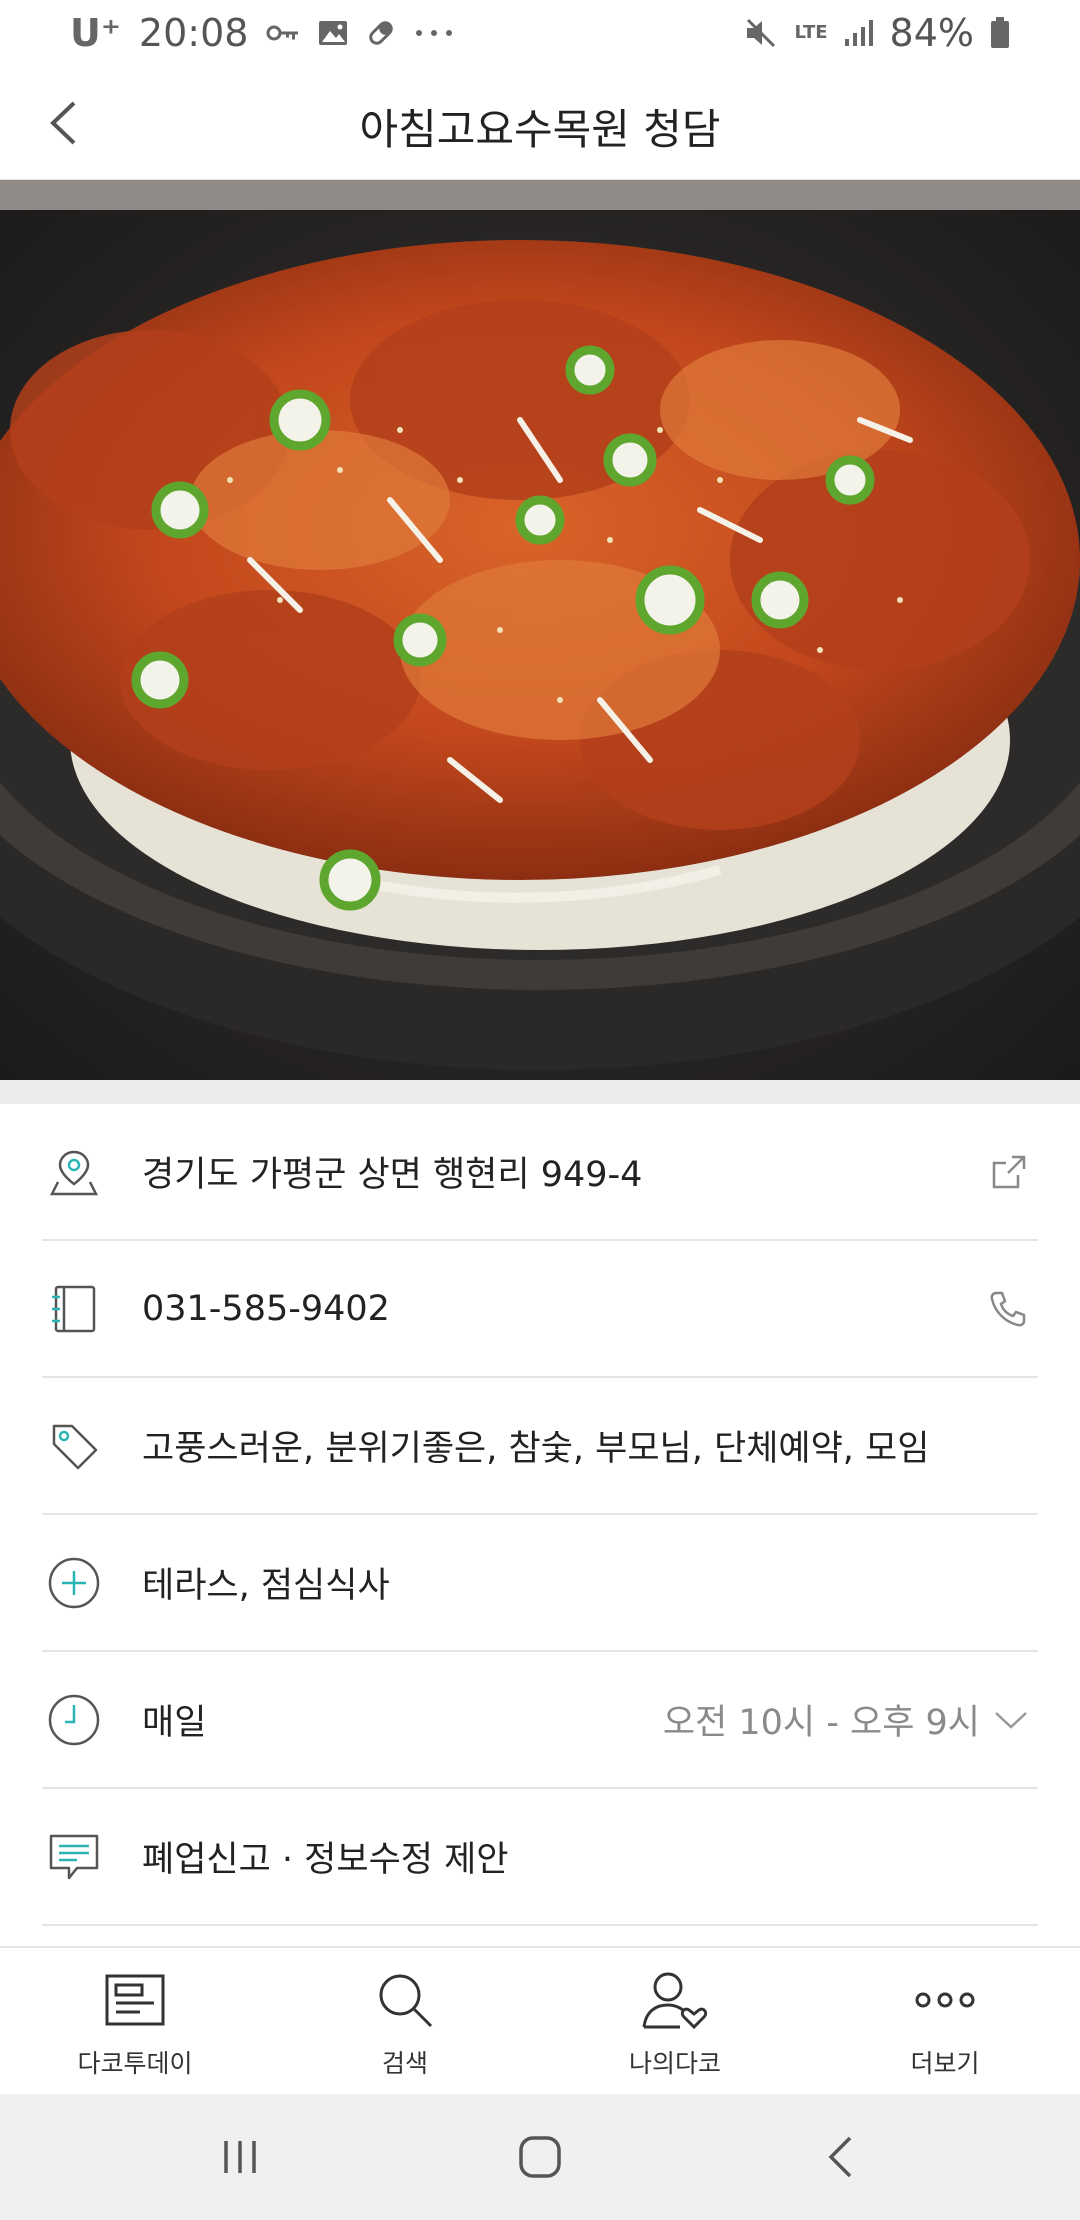  What do you see at coordinates (135, 2000) in the screenshot?
I see `news-icon` at bounding box center [135, 2000].